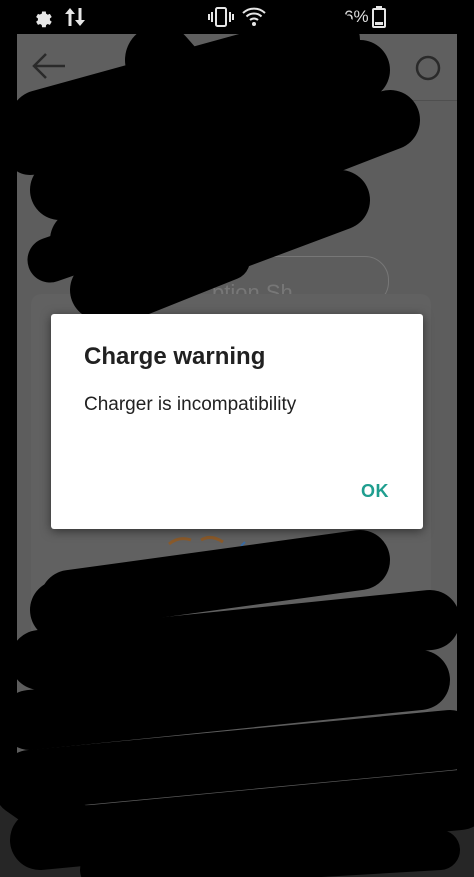 This screenshot has height=877, width=474. What do you see at coordinates (175, 356) in the screenshot?
I see `dialog-title: Charge warning` at bounding box center [175, 356].